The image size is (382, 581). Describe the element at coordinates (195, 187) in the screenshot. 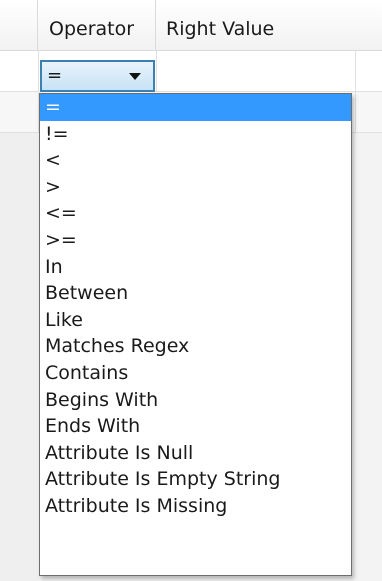

I see `dropdown-option: >` at that location.